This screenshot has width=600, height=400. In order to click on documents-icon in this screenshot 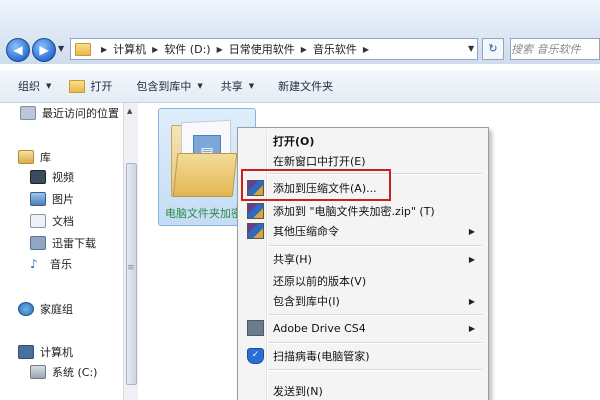, I will do `click(38, 221)`.